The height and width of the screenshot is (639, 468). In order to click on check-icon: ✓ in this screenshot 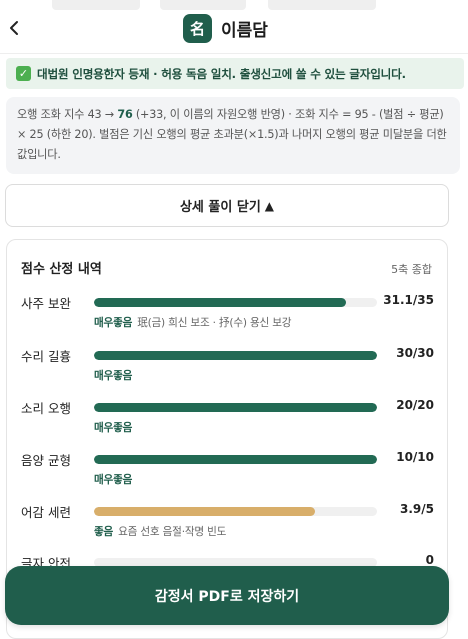, I will do `click(23, 73)`.